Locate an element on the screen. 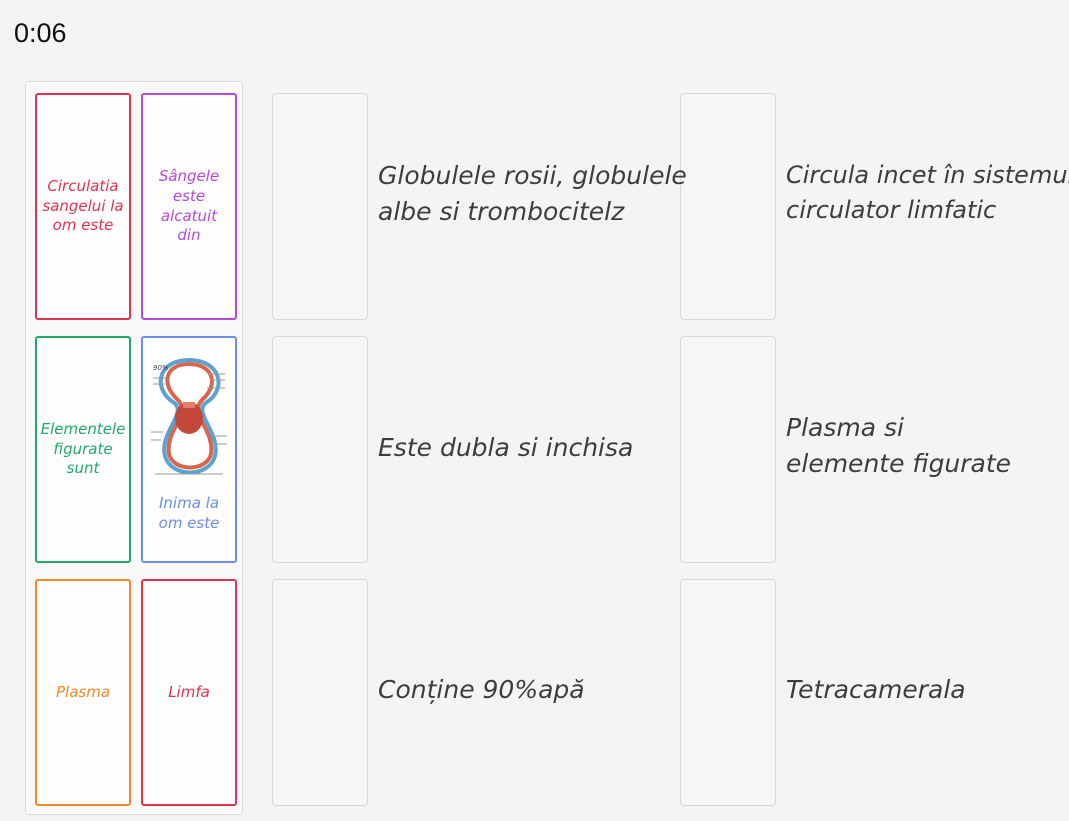 The image size is (1069, 821). card-label: Circulatia sangelui la om este is located at coordinates (83, 205).